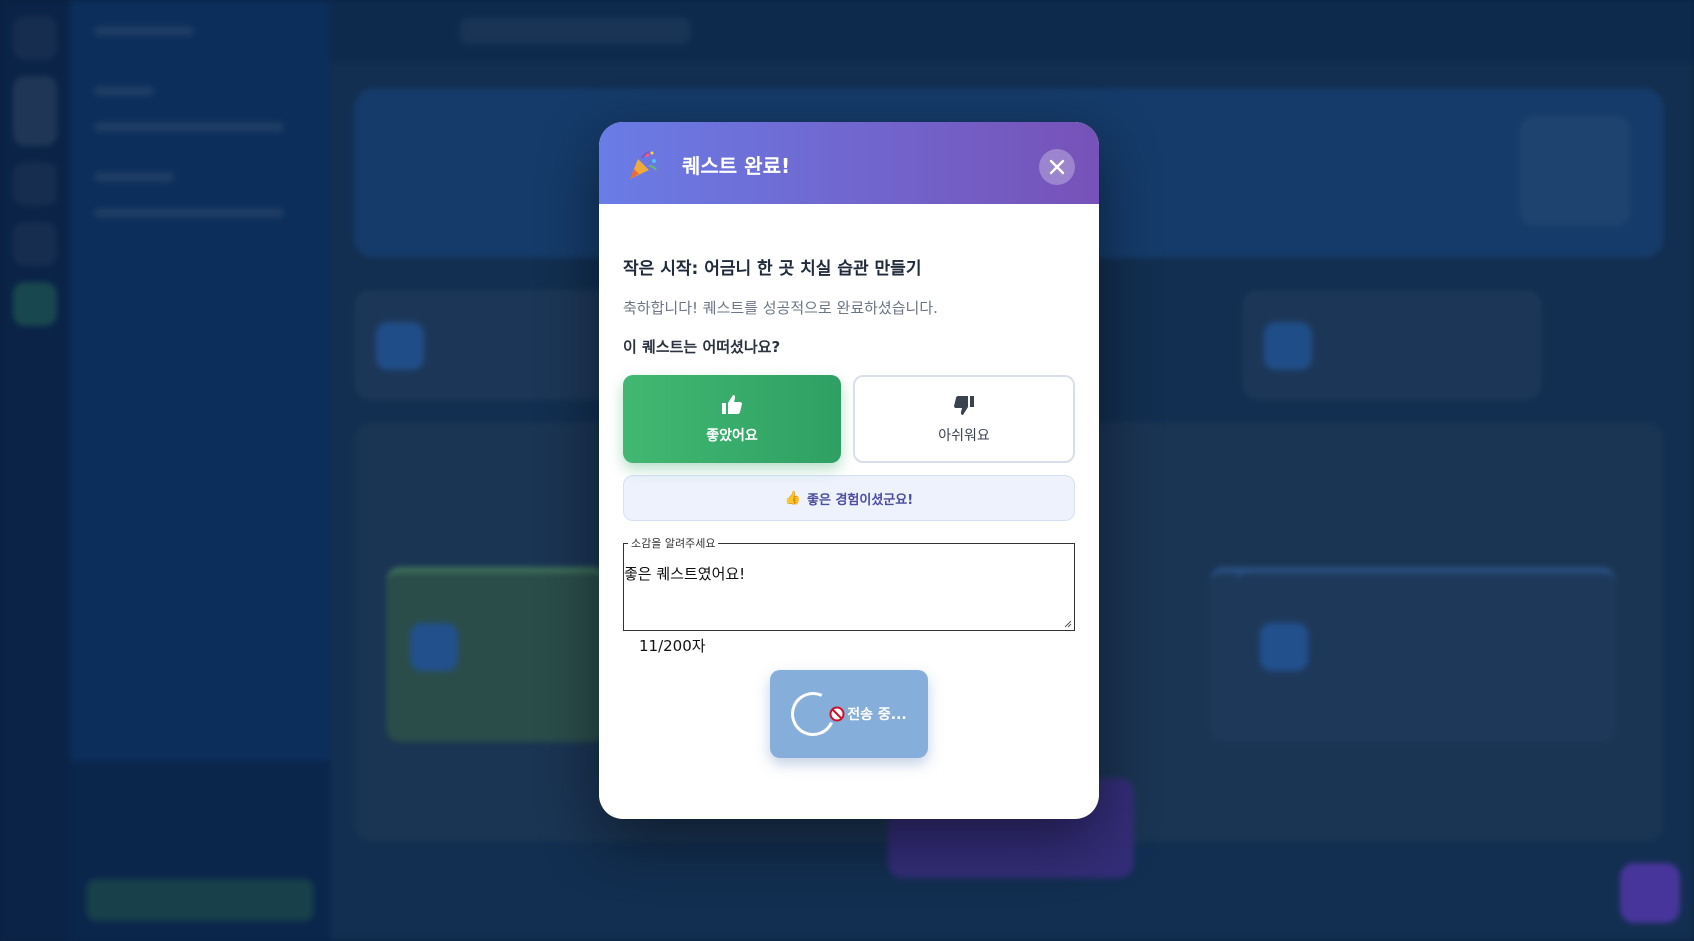  I want to click on thumbs-up-emoji-icon: 👍, so click(793, 498).